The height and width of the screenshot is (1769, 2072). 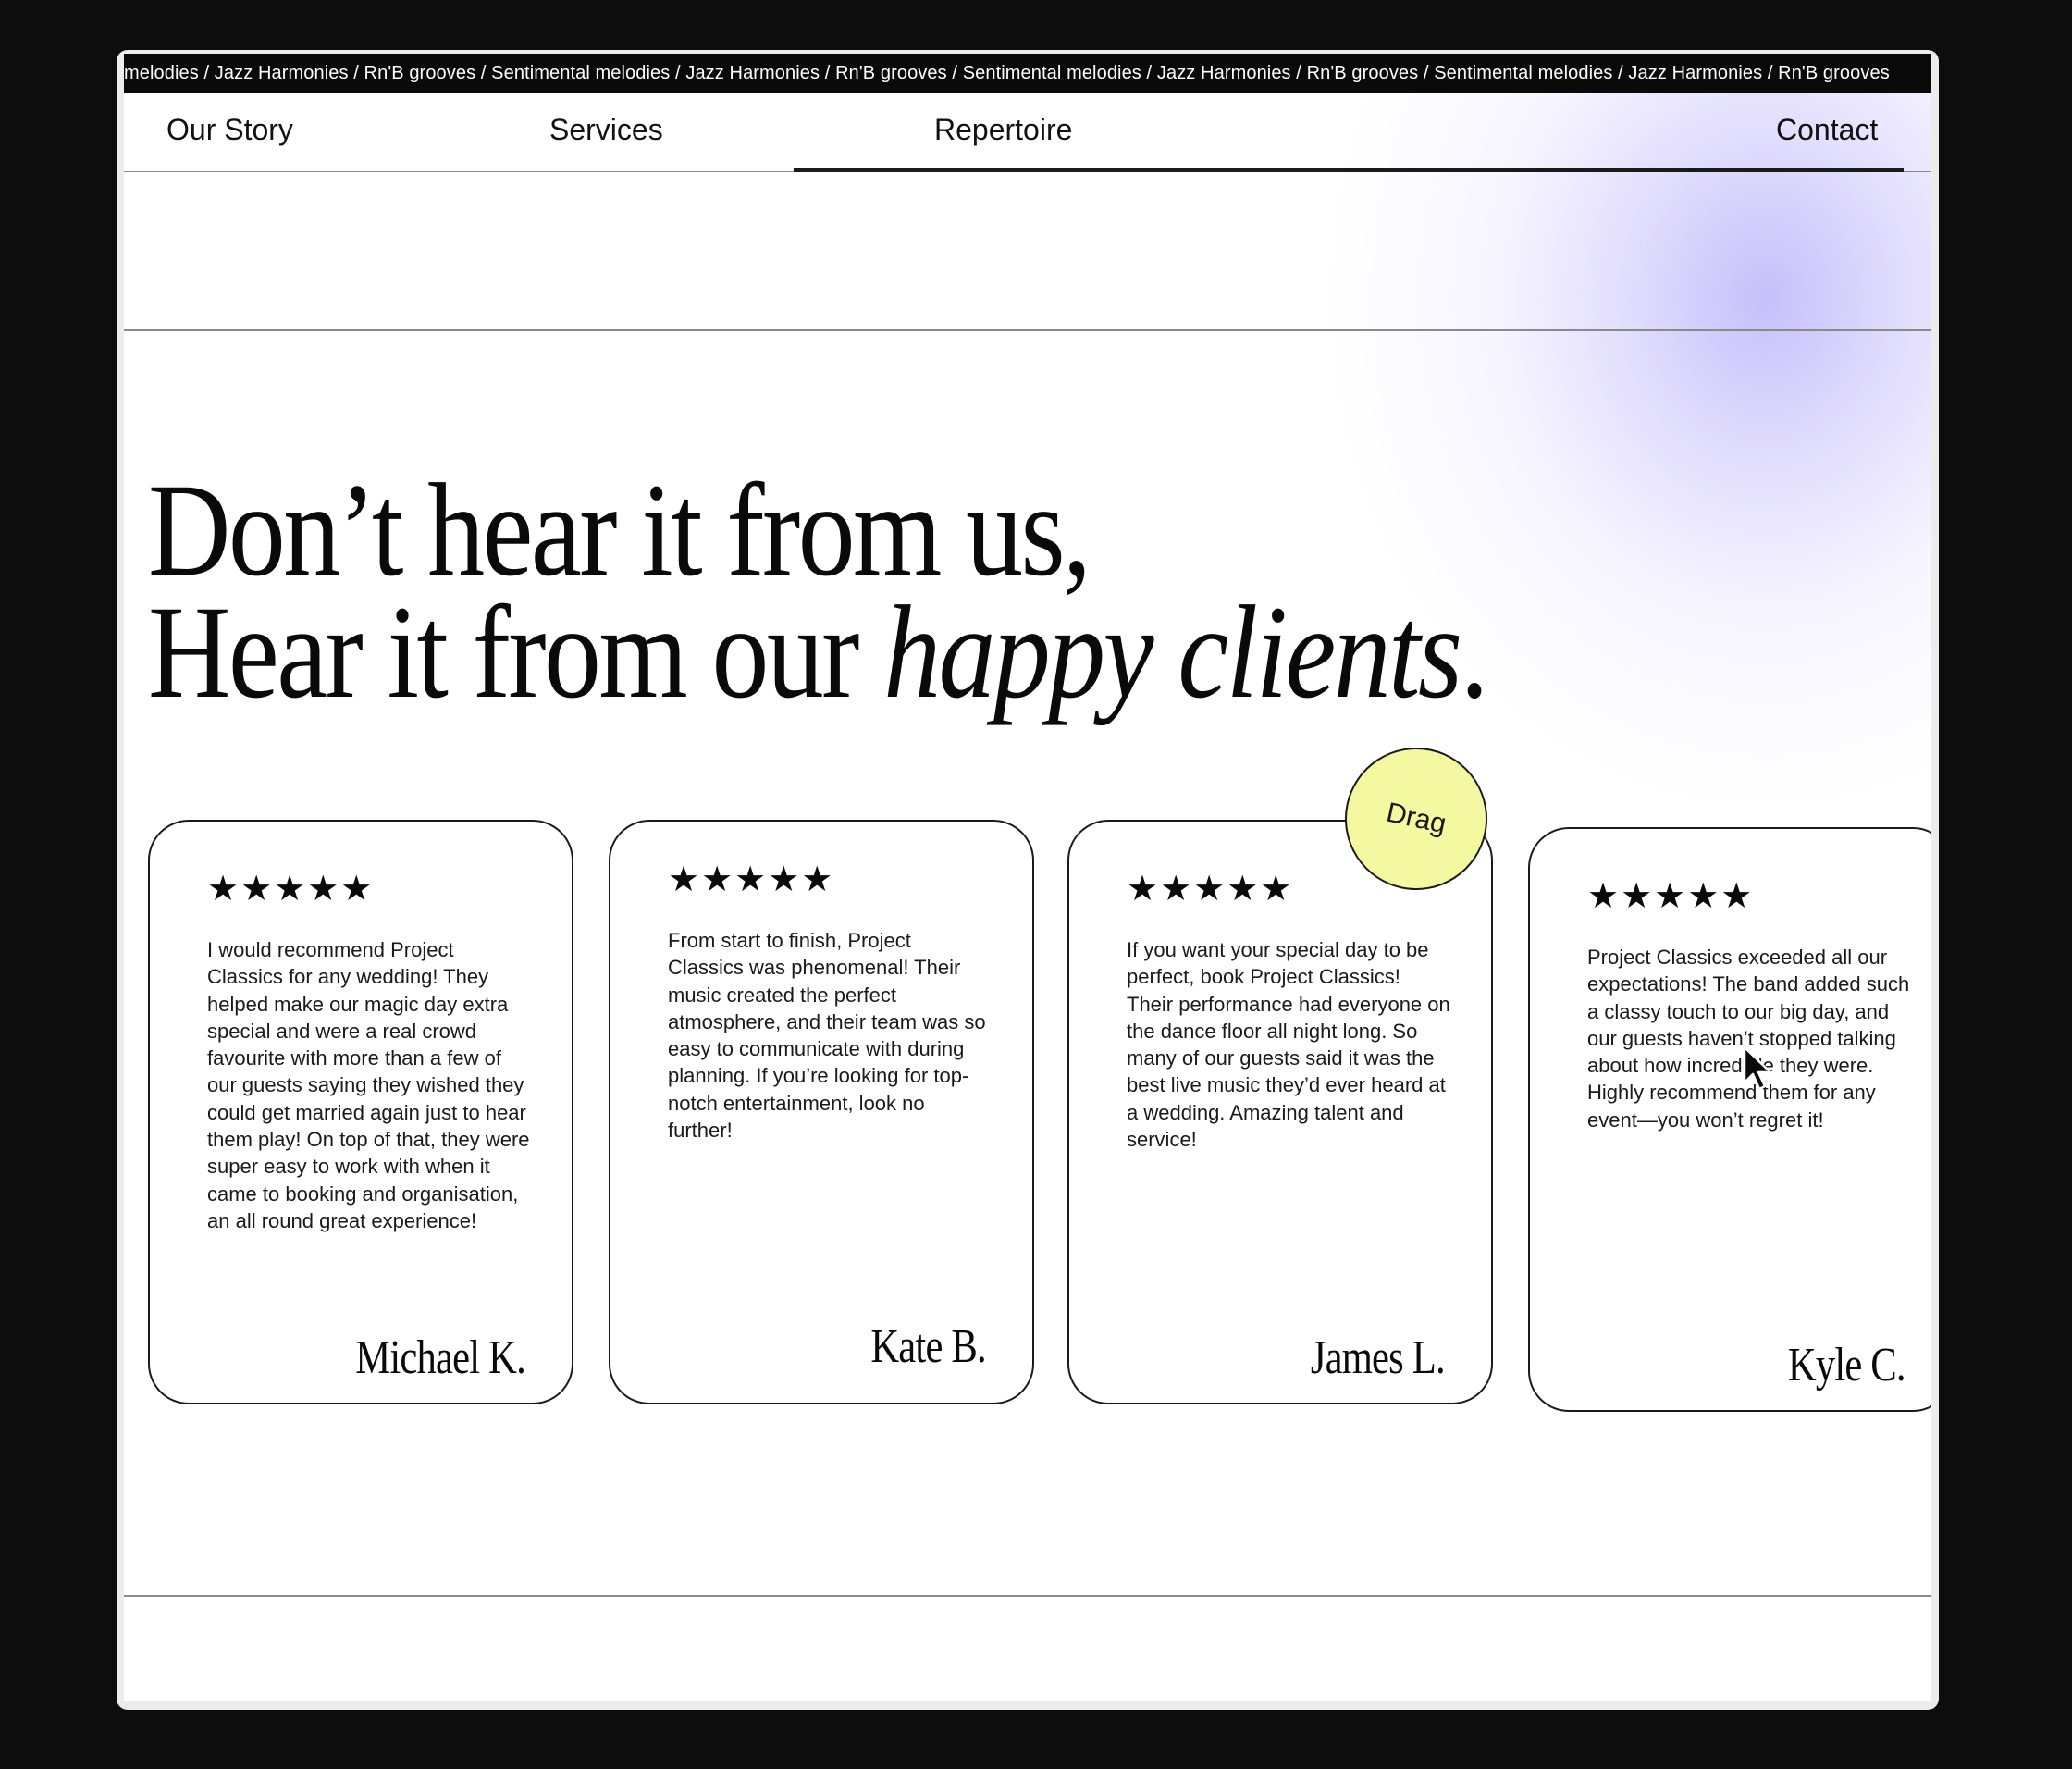 I want to click on nav-active-indicator, so click(x=1349, y=170).